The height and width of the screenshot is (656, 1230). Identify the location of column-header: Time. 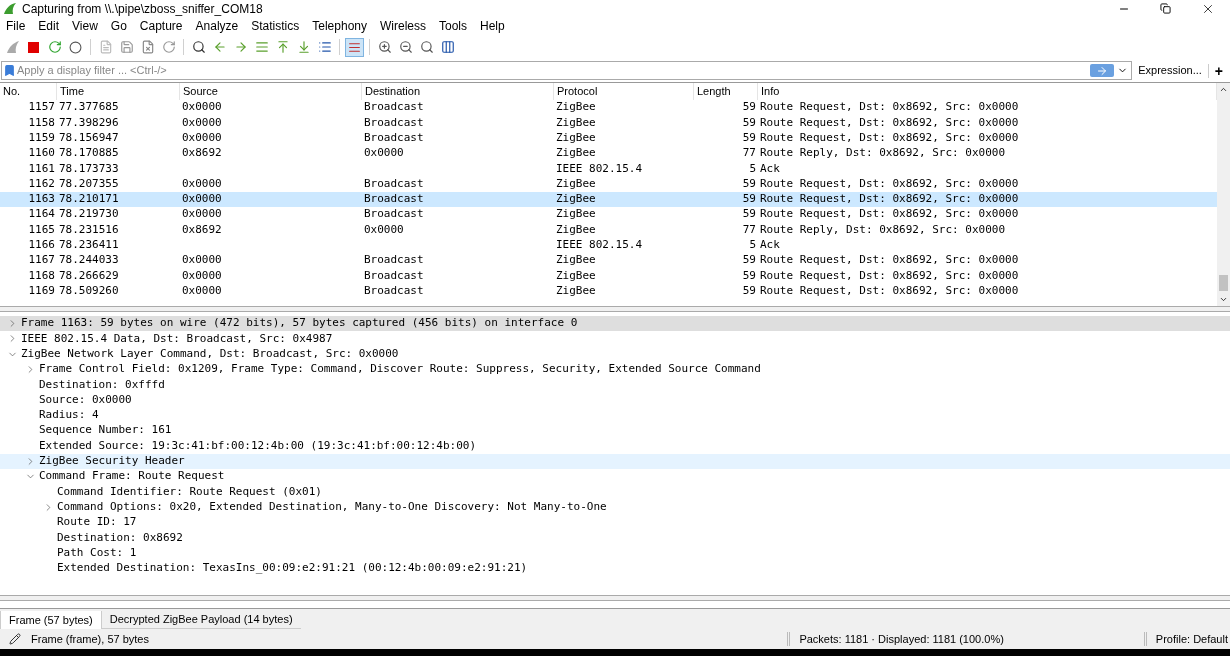
(118, 91).